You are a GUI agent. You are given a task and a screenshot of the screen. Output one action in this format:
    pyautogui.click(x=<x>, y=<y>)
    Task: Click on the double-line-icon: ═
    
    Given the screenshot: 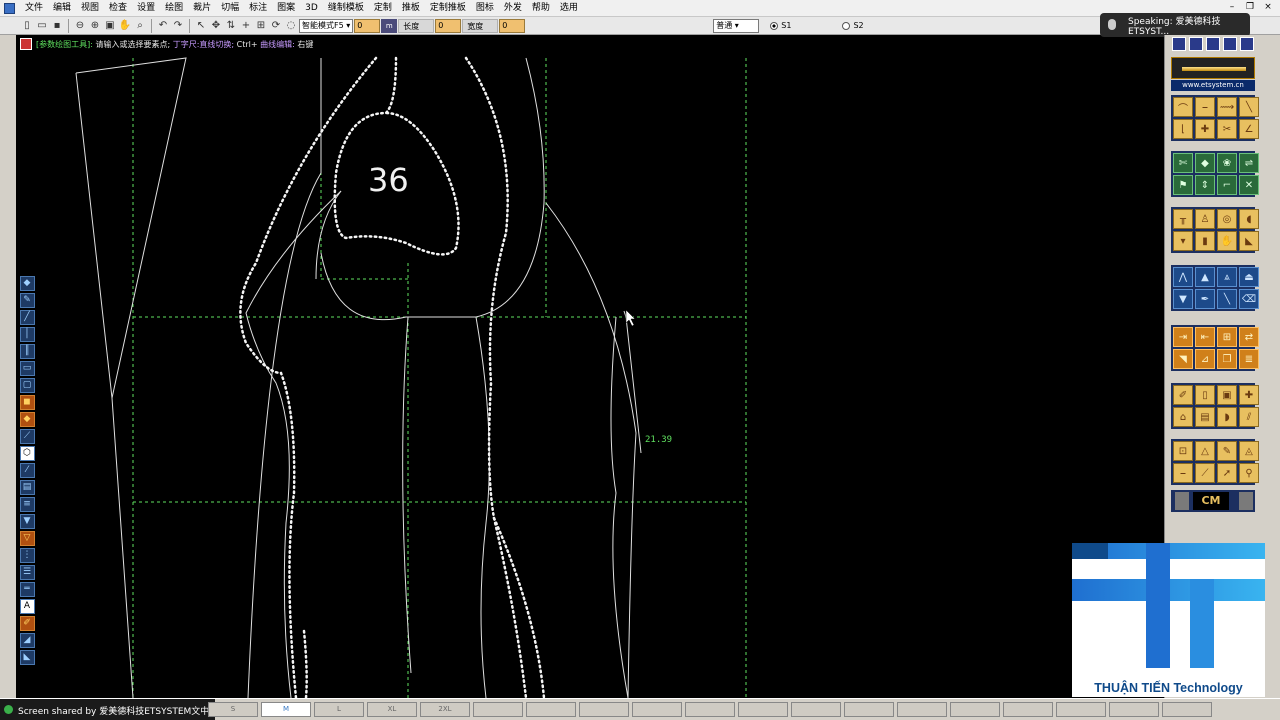 What is the action you would take?
    pyautogui.click(x=27, y=589)
    